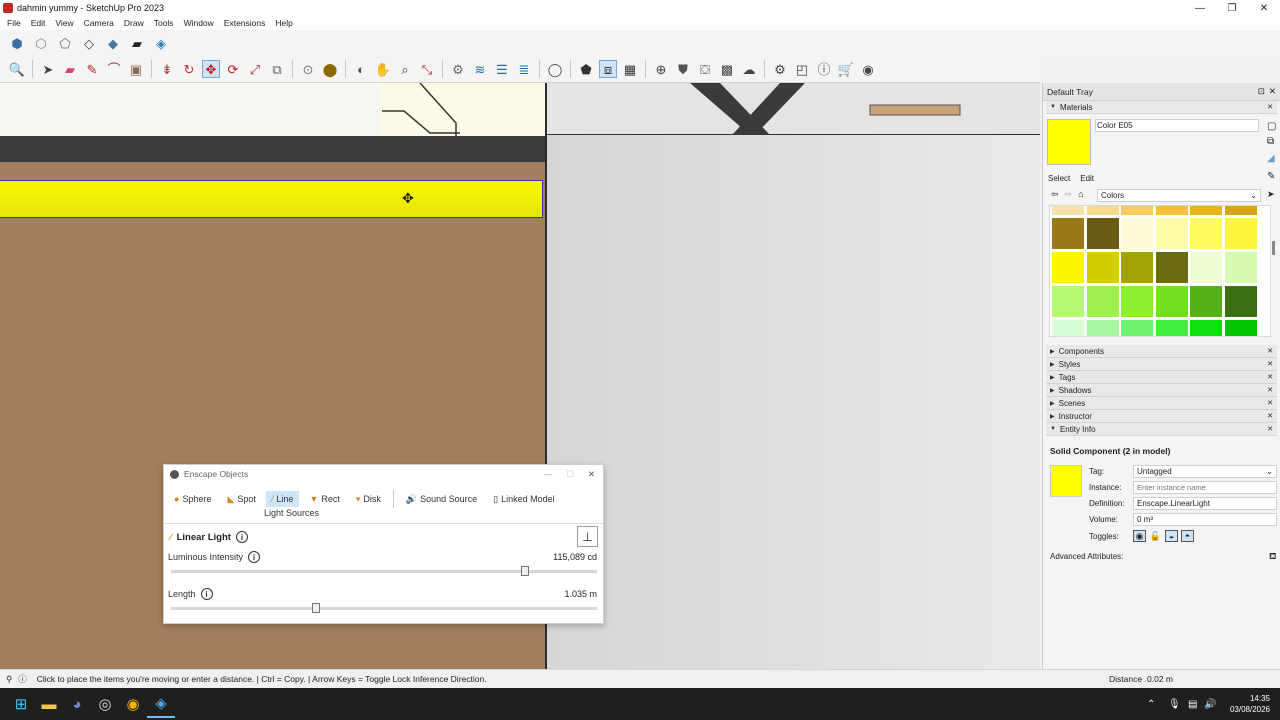 The image size is (1280, 720). I want to click on materials-header: ▼ Materials ✕, so click(1161, 107).